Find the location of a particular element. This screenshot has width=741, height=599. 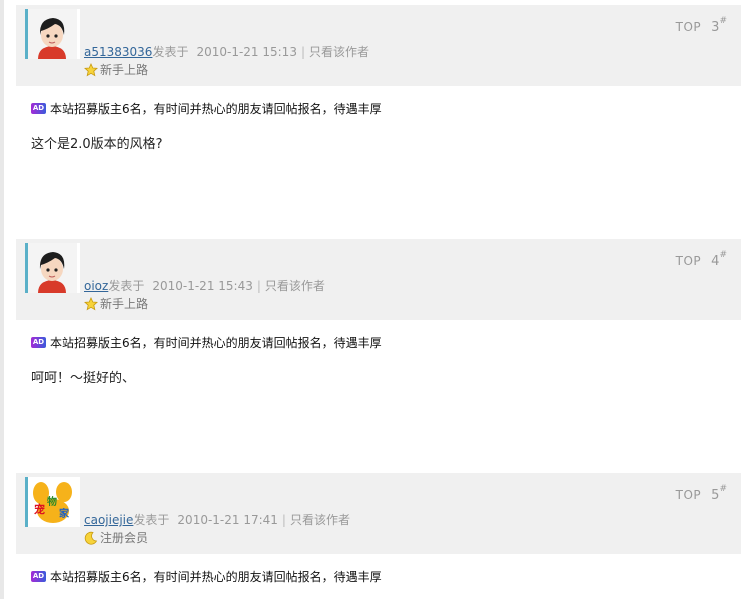

floor-indicator: TOP 3# is located at coordinates (701, 25).